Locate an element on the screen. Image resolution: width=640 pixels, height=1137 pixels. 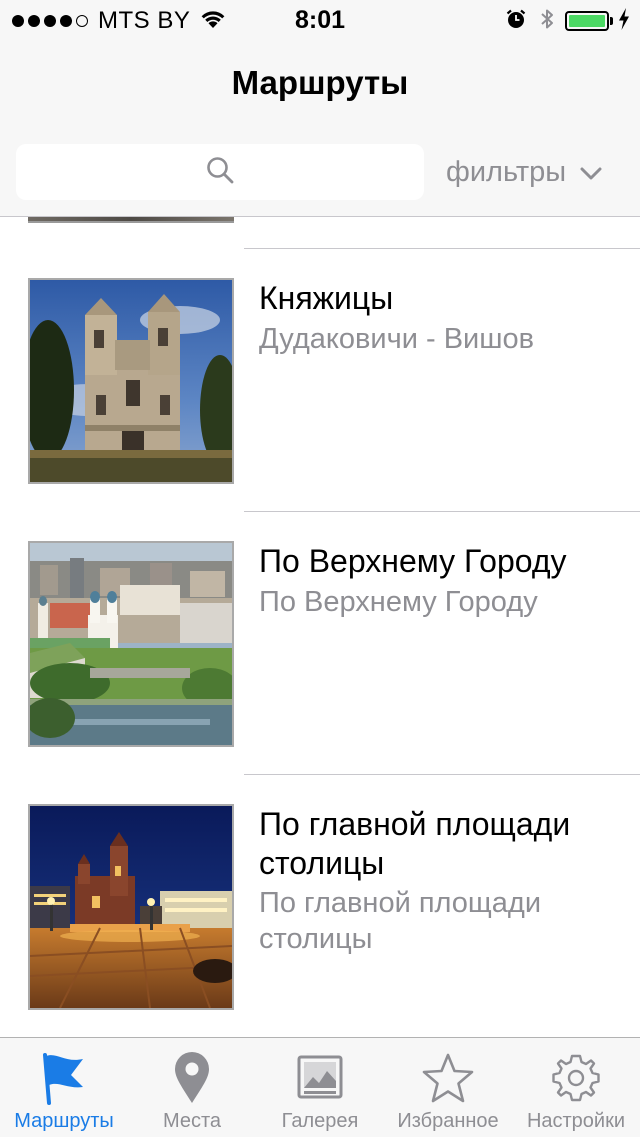
route-thumbnail-night-square is located at coordinates (131, 907).